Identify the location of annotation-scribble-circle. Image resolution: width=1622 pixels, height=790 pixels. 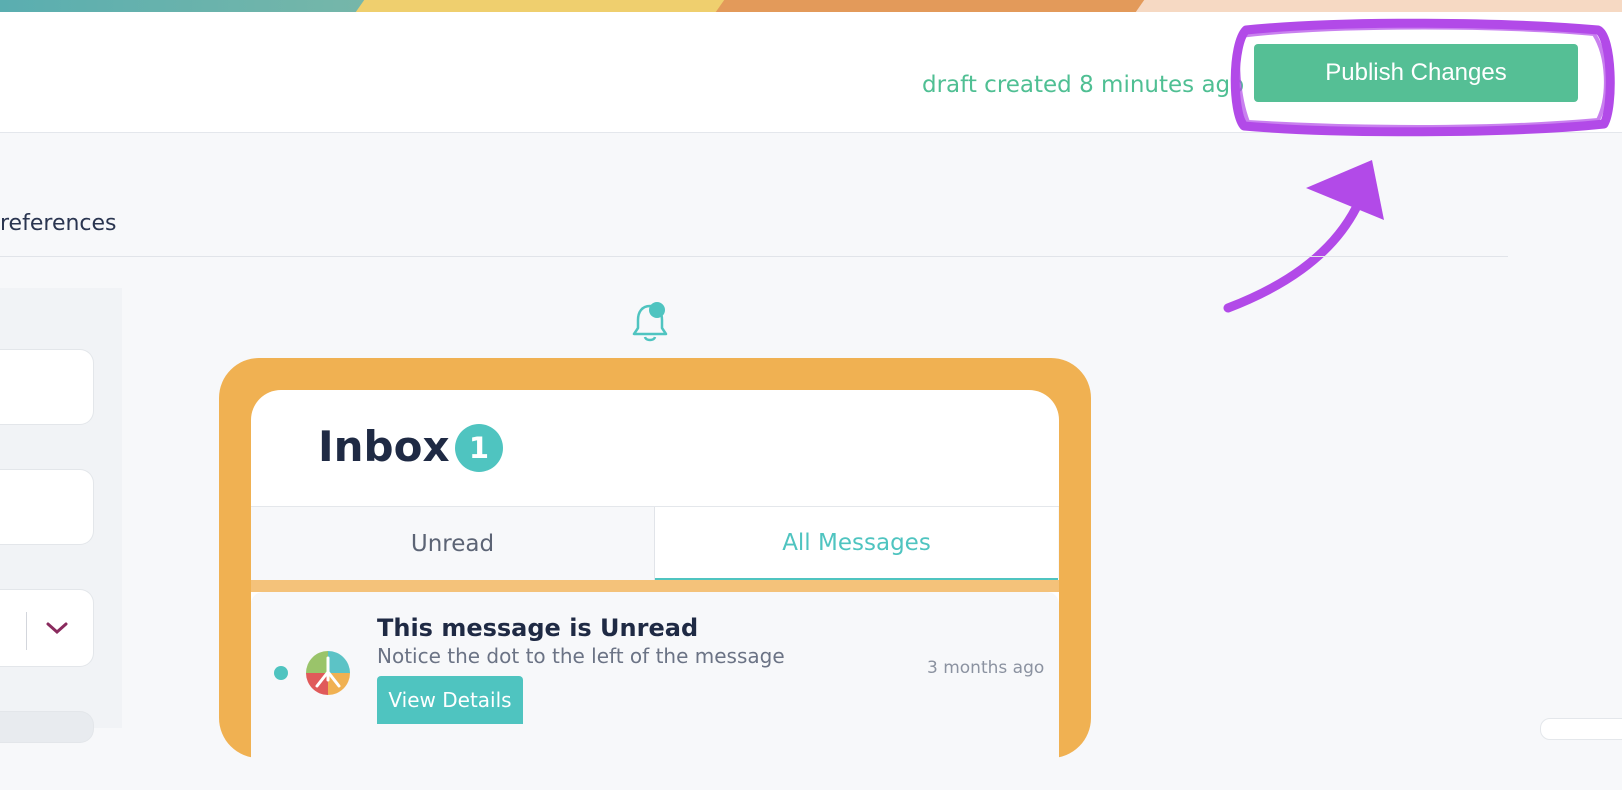
(1422, 77).